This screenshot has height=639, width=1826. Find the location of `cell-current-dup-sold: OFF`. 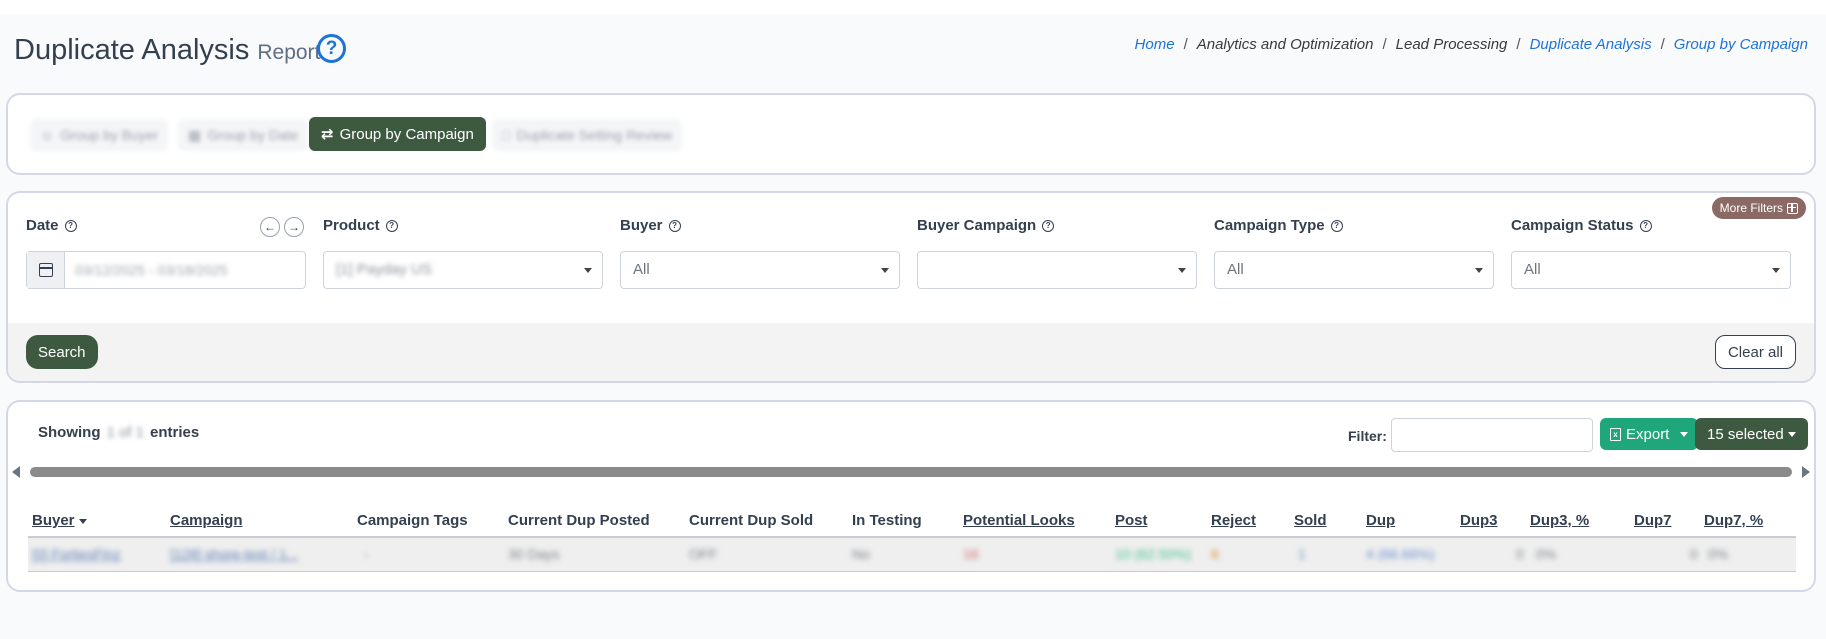

cell-current-dup-sold: OFF is located at coordinates (703, 554).